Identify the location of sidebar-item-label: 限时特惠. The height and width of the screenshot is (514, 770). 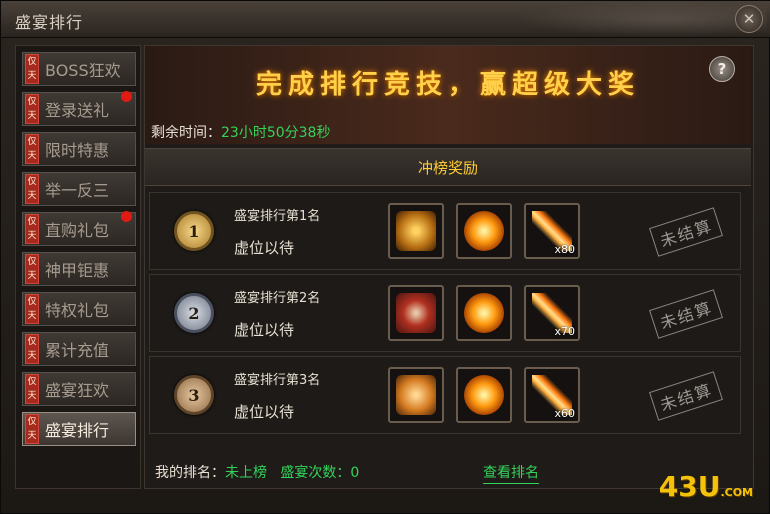
(77, 150).